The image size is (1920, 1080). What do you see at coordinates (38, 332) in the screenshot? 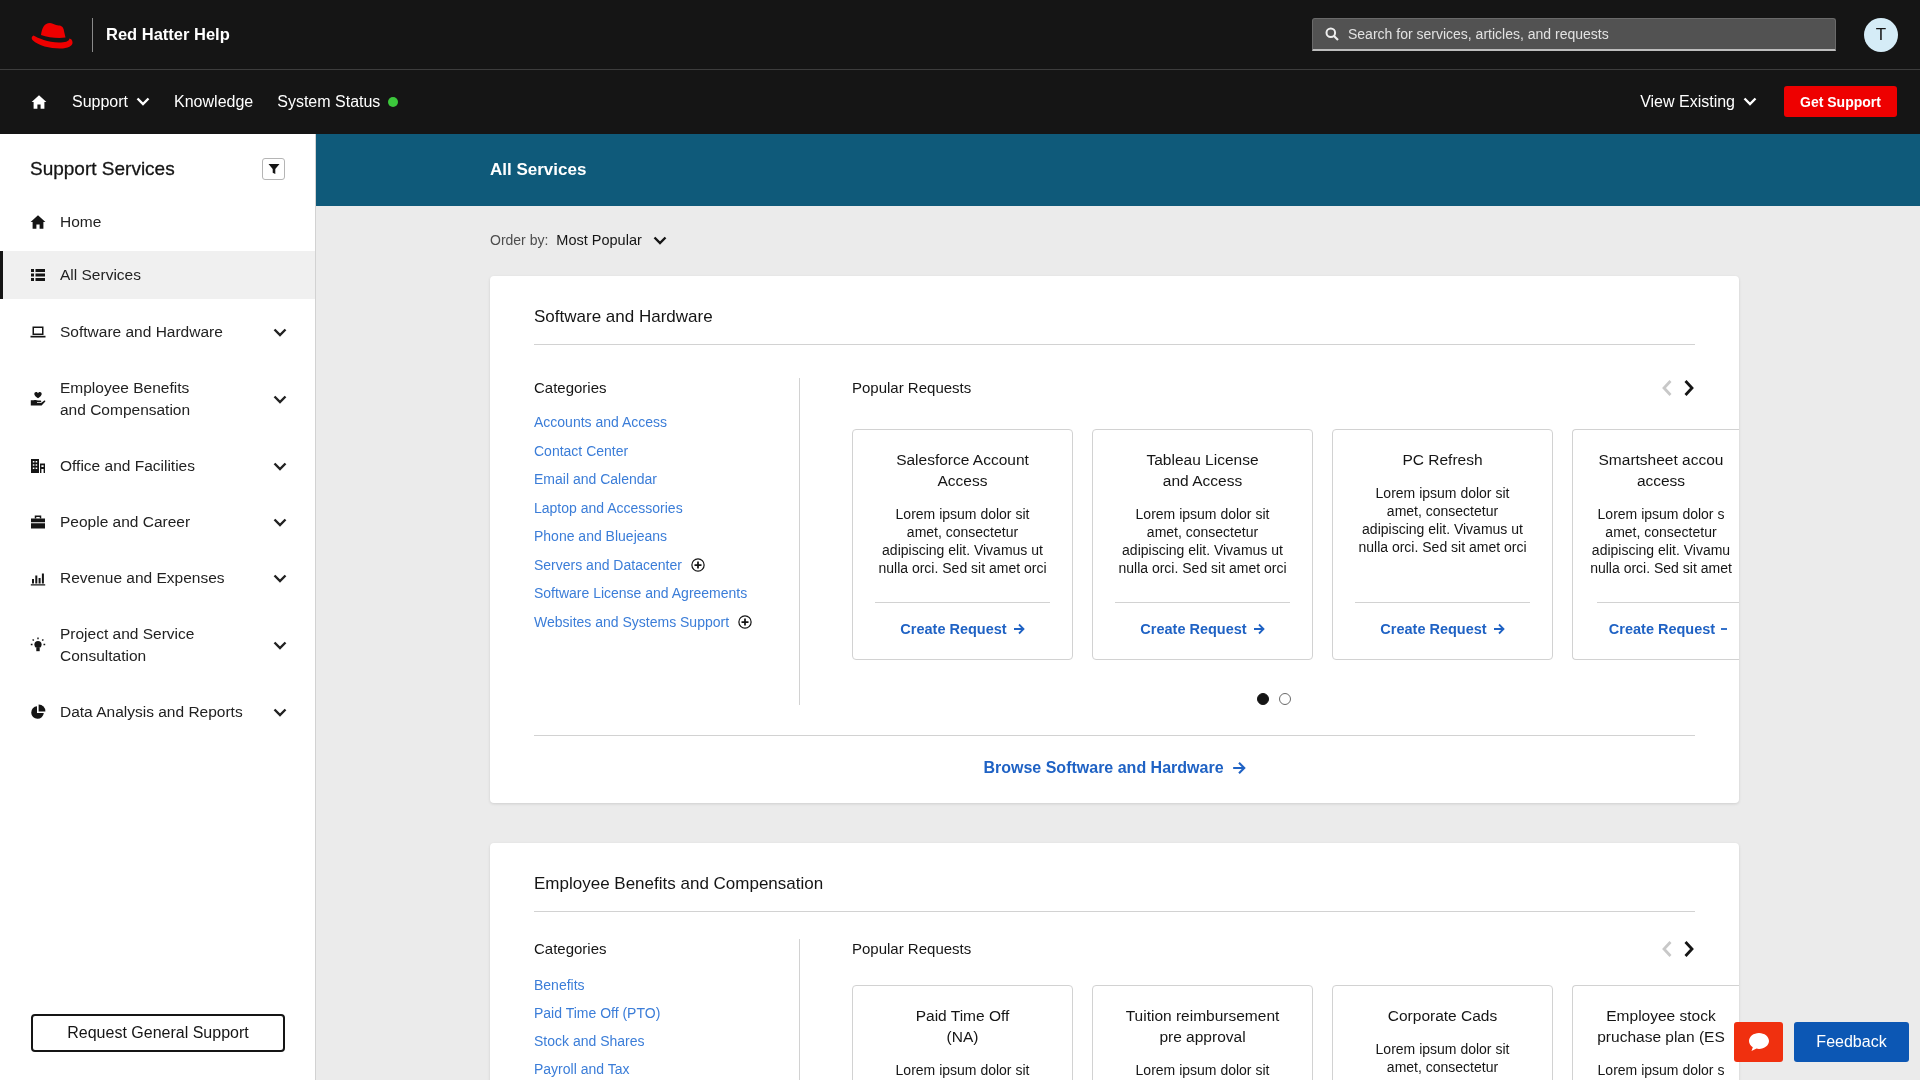
I see `laptop-icon` at bounding box center [38, 332].